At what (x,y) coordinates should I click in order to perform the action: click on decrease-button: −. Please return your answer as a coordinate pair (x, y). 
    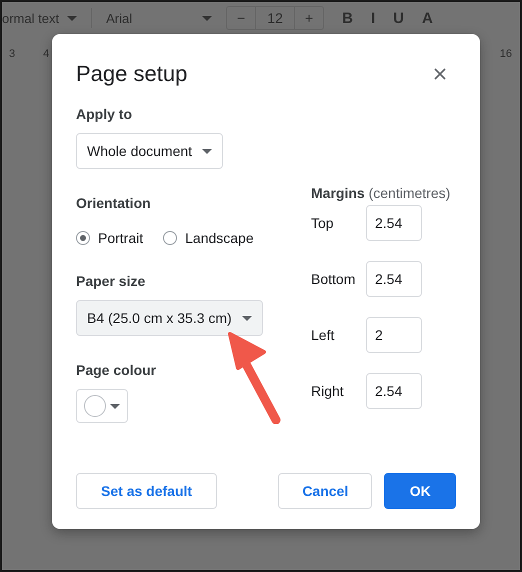
    Looking at the image, I should click on (241, 18).